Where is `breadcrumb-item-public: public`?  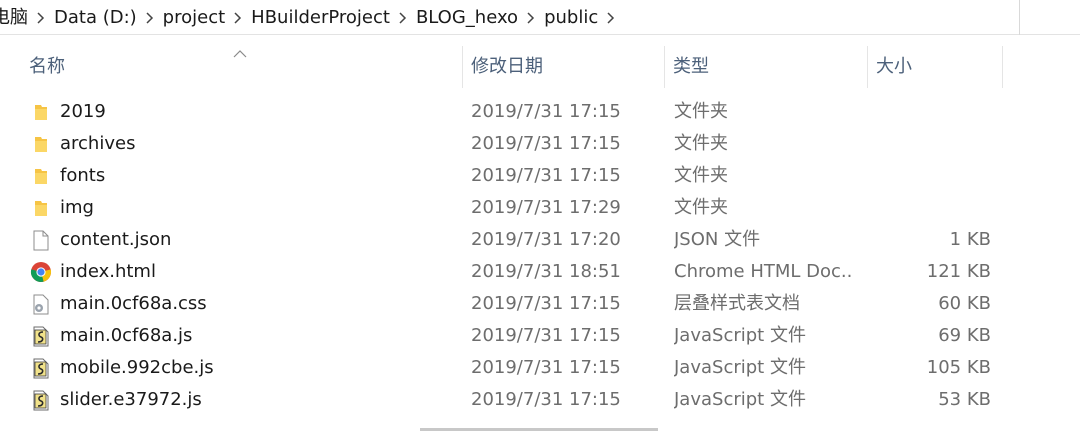
breadcrumb-item-public: public is located at coordinates (571, 17).